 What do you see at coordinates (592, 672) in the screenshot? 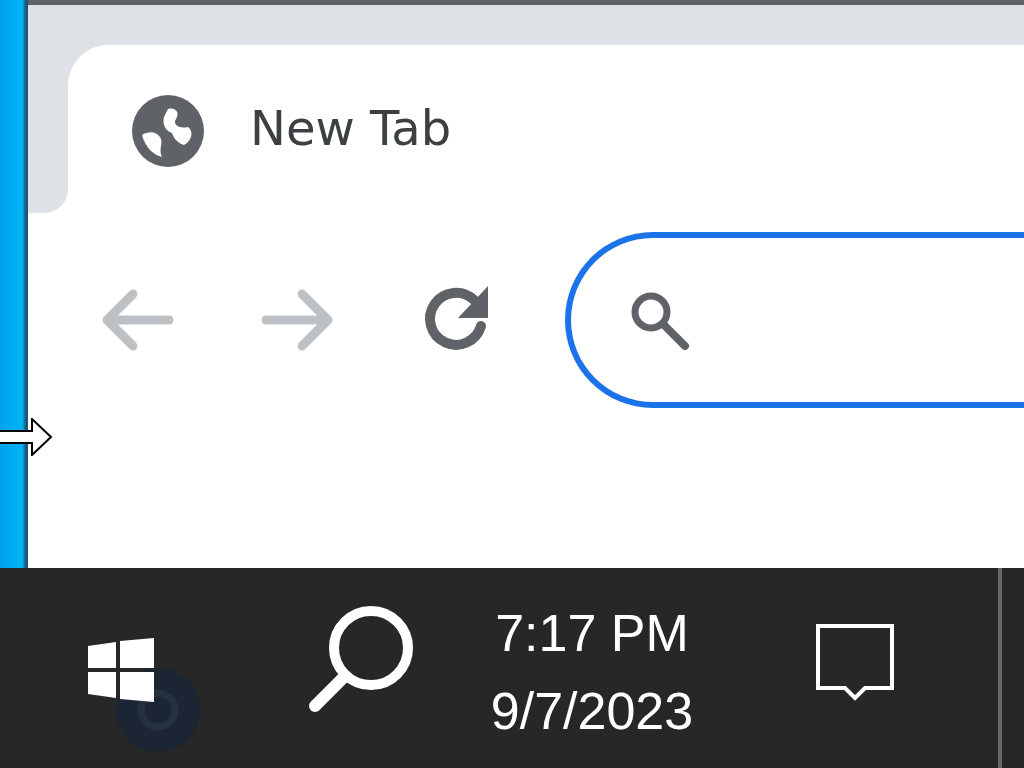
I see `clock: 7:17 PM 9/7/2023` at bounding box center [592, 672].